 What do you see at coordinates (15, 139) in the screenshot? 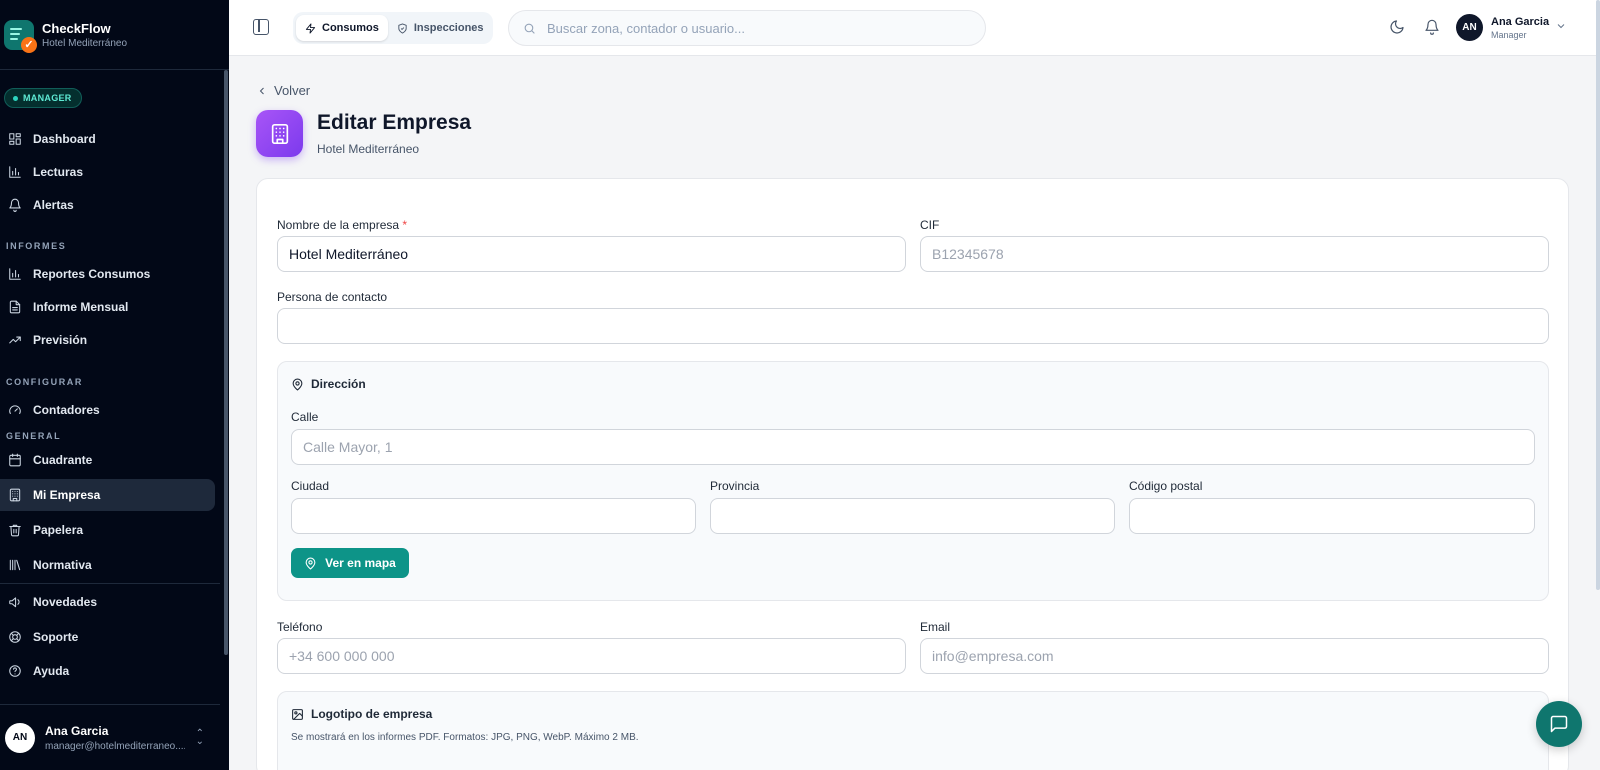
I see `dashboard-icon` at bounding box center [15, 139].